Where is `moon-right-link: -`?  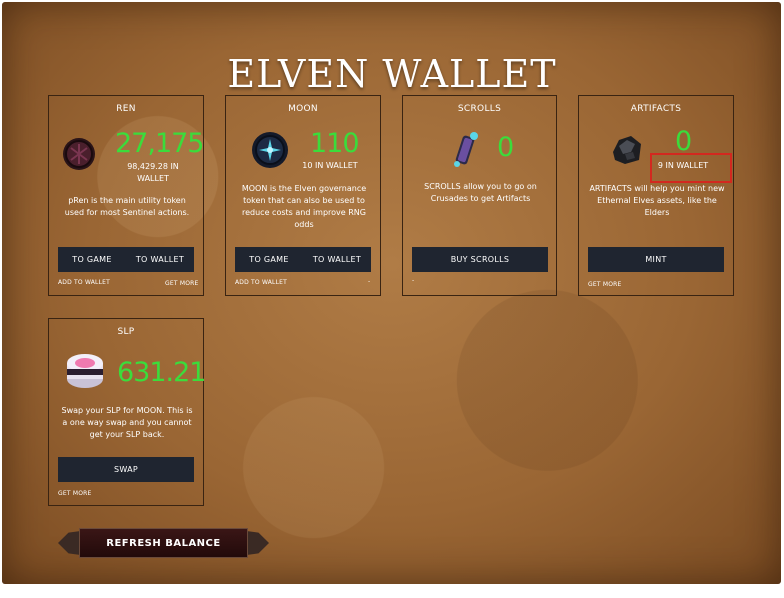 moon-right-link: - is located at coordinates (369, 281).